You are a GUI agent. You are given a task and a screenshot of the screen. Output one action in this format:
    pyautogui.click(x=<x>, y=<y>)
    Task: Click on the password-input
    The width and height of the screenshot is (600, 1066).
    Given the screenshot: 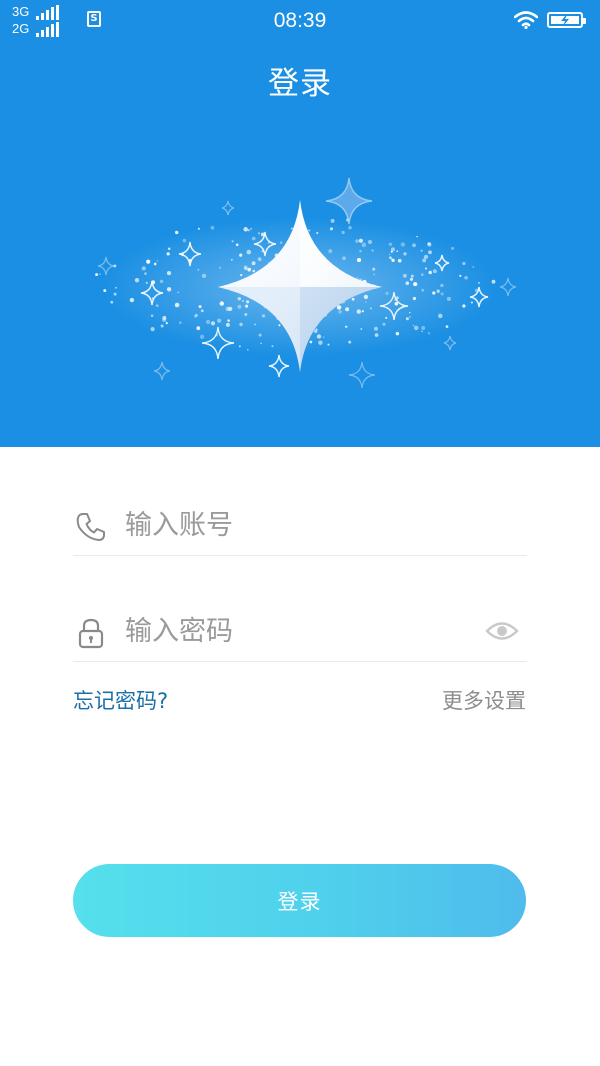 What is the action you would take?
    pyautogui.click(x=295, y=631)
    